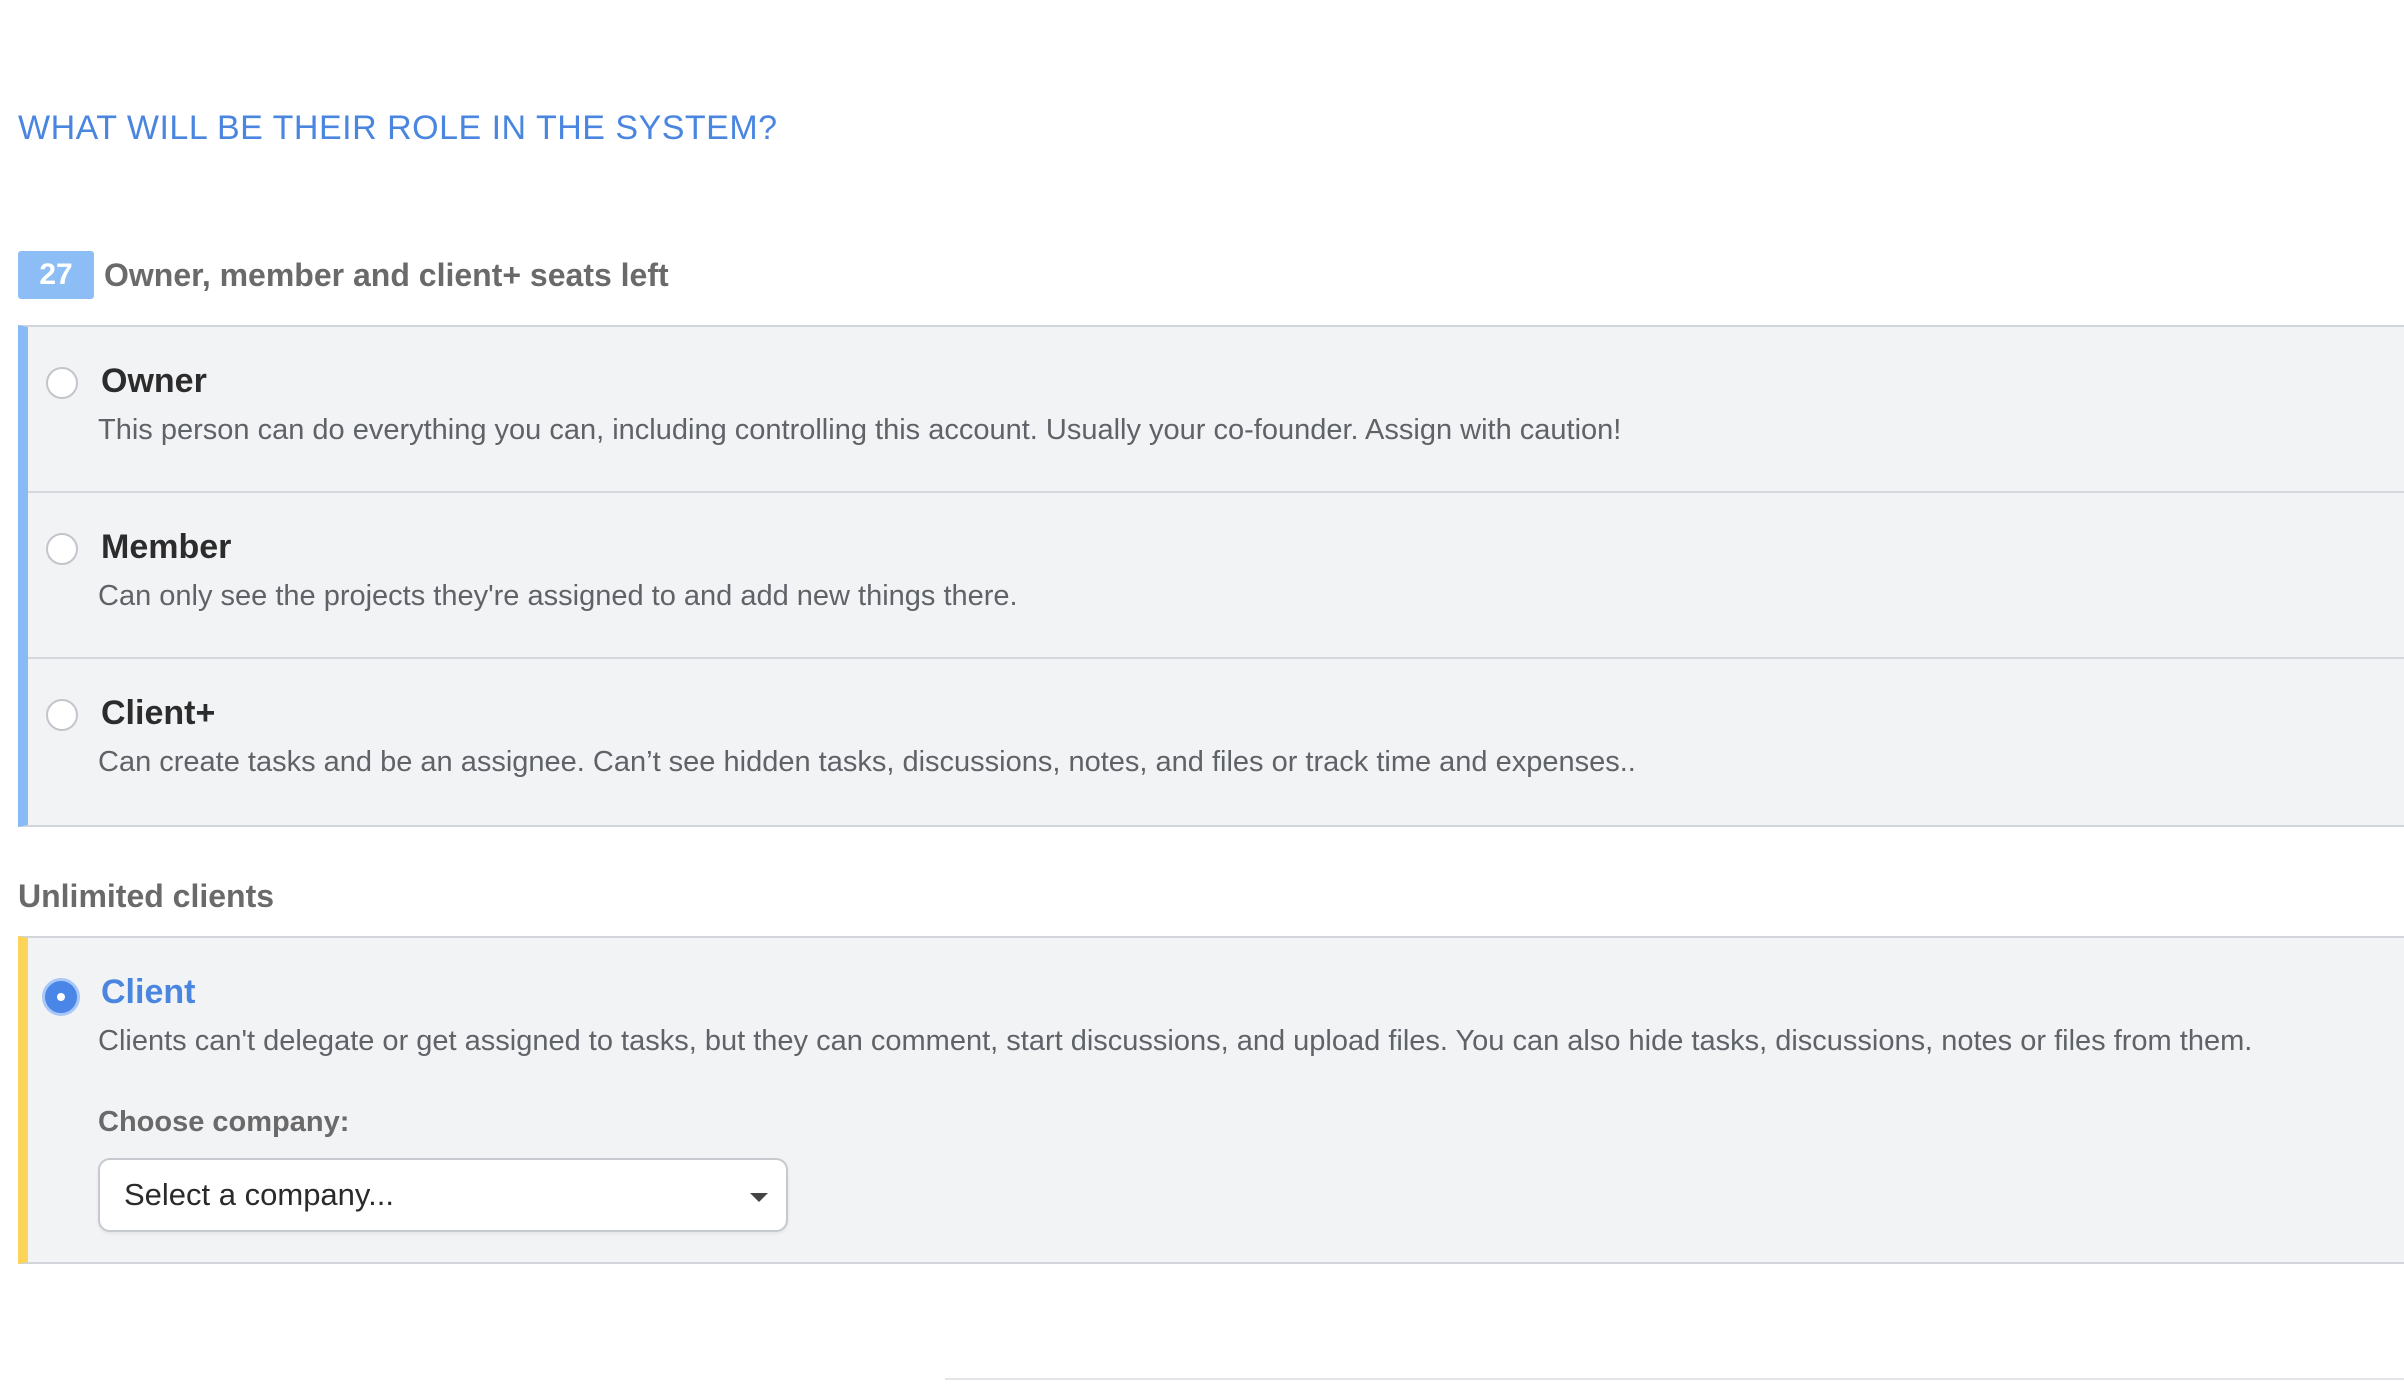 The width and height of the screenshot is (2404, 1400). I want to click on choose-company-label: Choose company:, so click(224, 1122).